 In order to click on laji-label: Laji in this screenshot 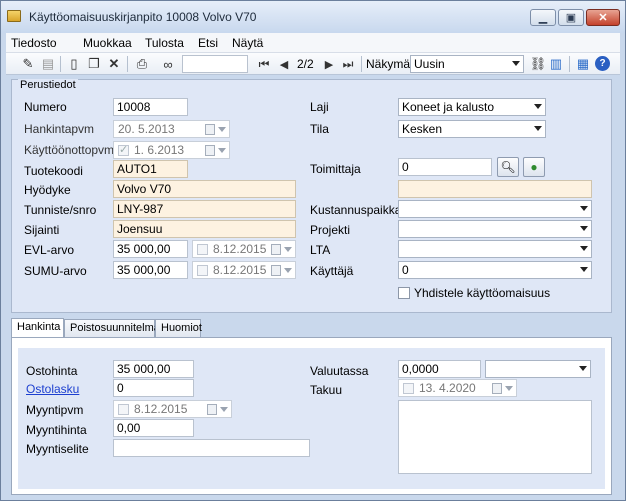, I will do `click(319, 107)`.